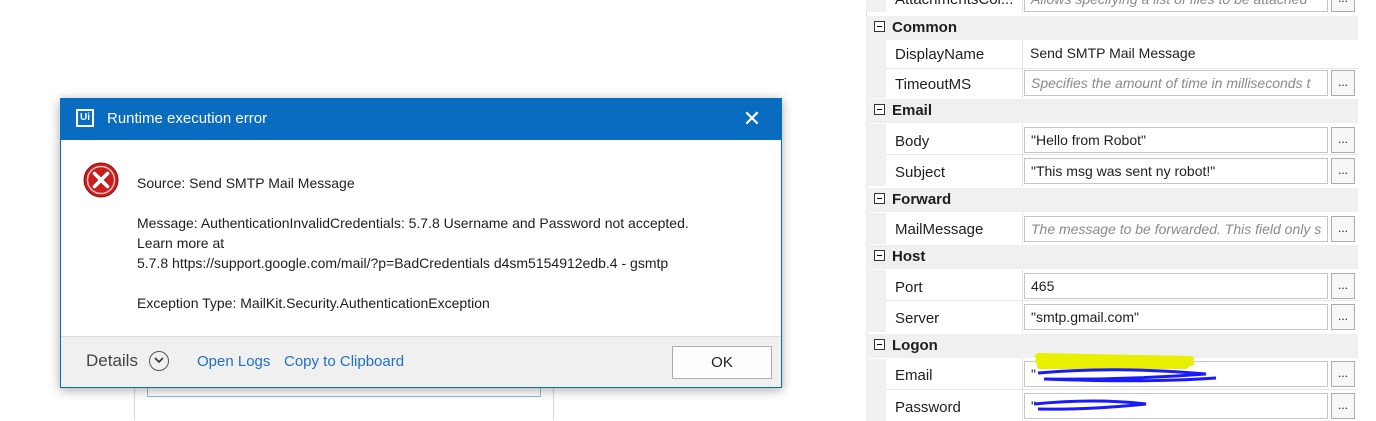  I want to click on copy-to-clipboard-link: Copy to Clipboard, so click(344, 361).